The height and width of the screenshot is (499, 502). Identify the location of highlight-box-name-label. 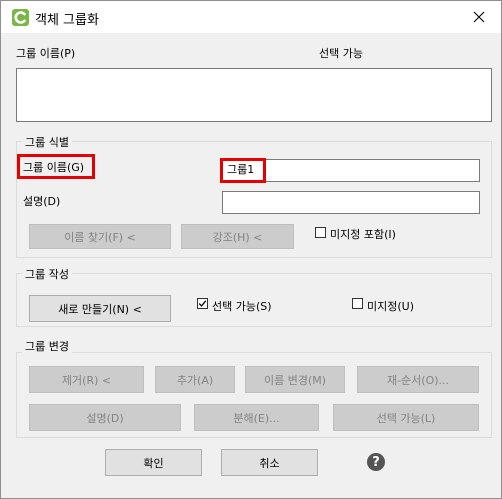
(56, 166).